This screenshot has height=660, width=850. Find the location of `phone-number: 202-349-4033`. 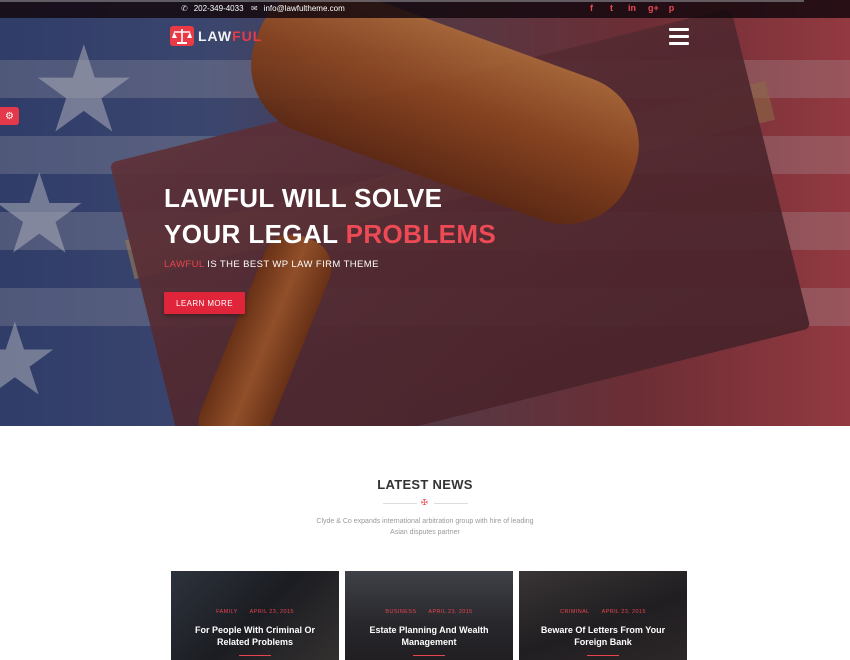

phone-number: 202-349-4033 is located at coordinates (218, 8).